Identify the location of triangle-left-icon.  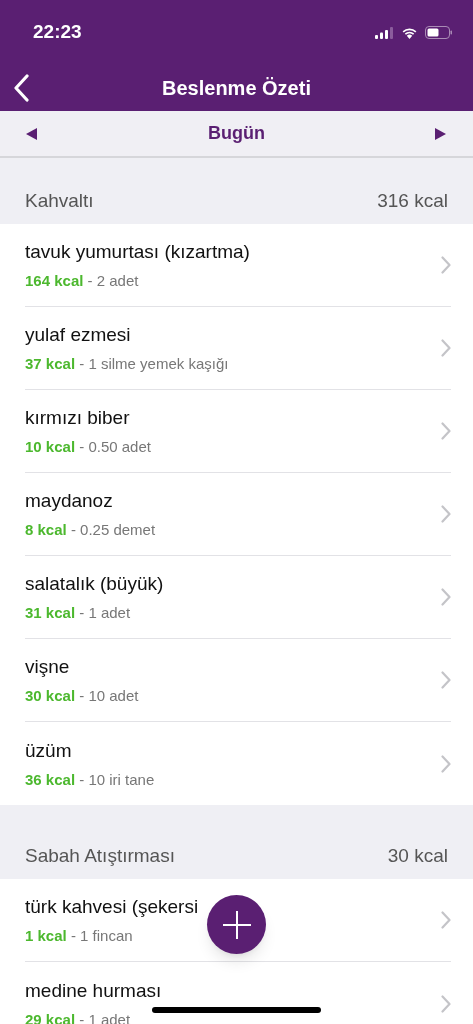
(31, 133).